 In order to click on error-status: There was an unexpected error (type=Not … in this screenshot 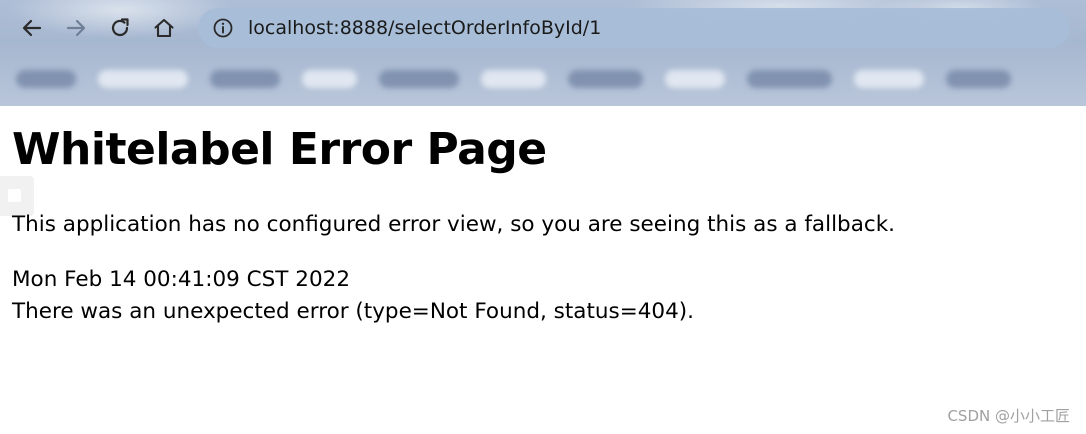, I will do `click(353, 311)`.